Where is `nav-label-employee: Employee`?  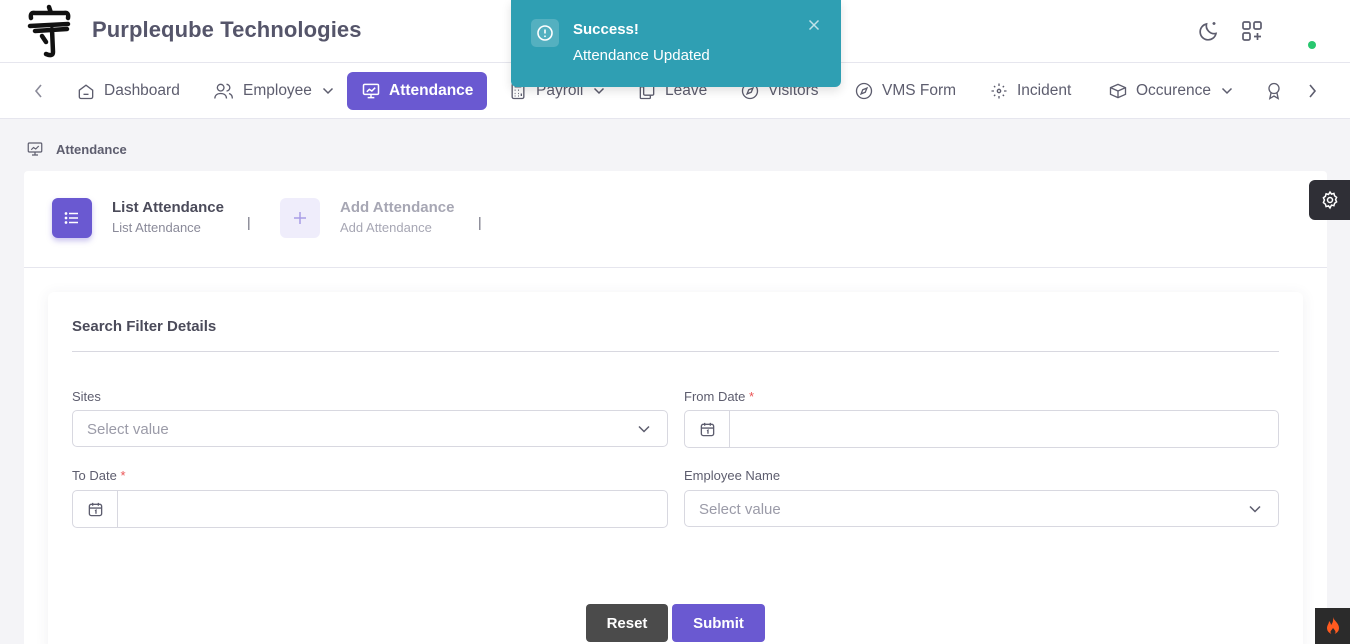 nav-label-employee: Employee is located at coordinates (277, 90).